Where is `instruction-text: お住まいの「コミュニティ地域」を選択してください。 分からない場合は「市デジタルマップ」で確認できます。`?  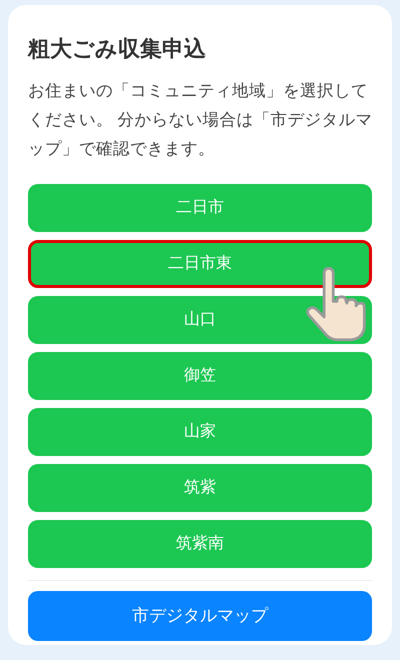
instruction-text: お住まいの「コミュニティ地域」を選択してください。 分からない場合は「市デジタルマップ」で確認できます。 is located at coordinates (201, 120).